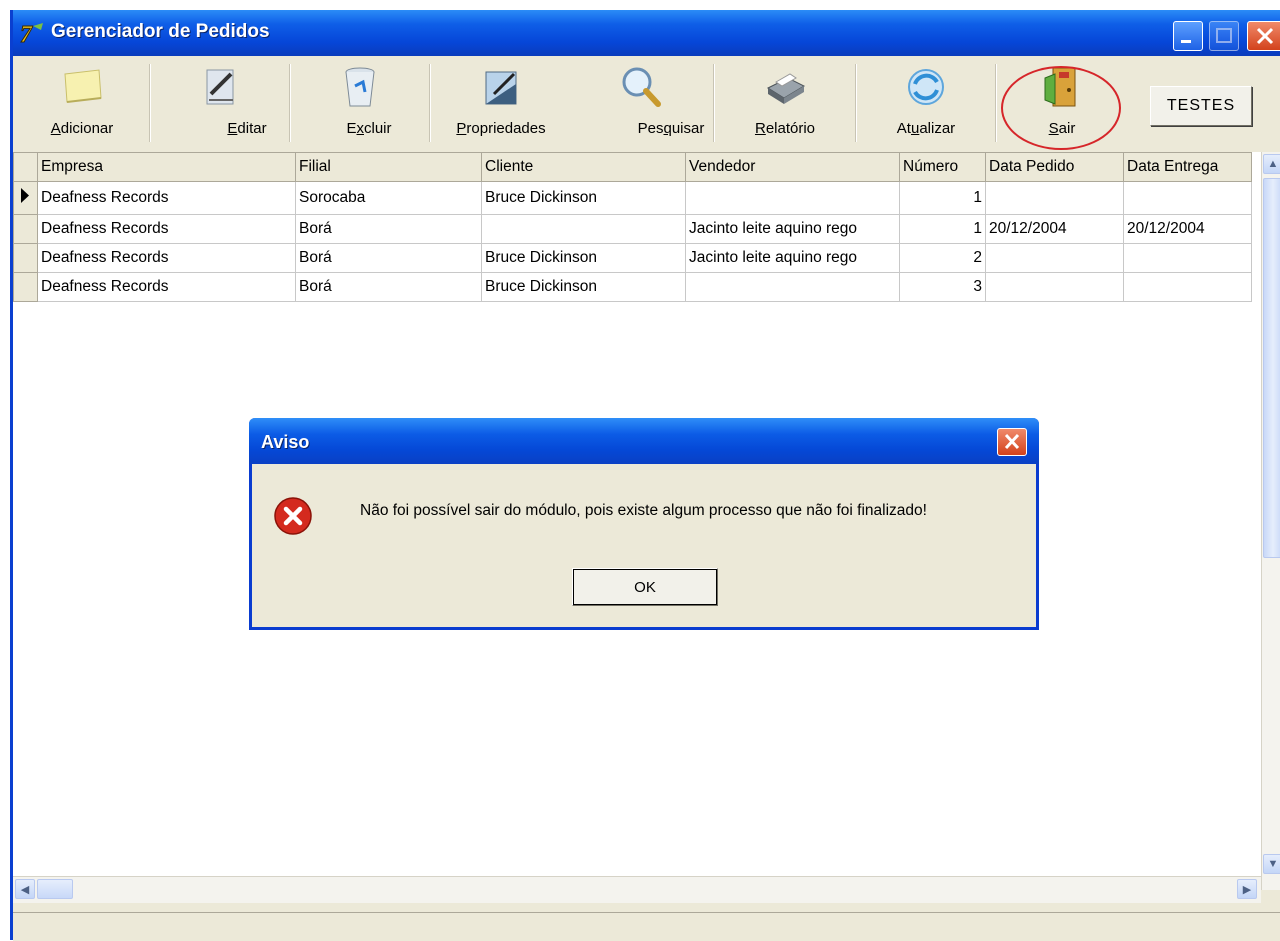  I want to click on close-button, so click(1263, 36).